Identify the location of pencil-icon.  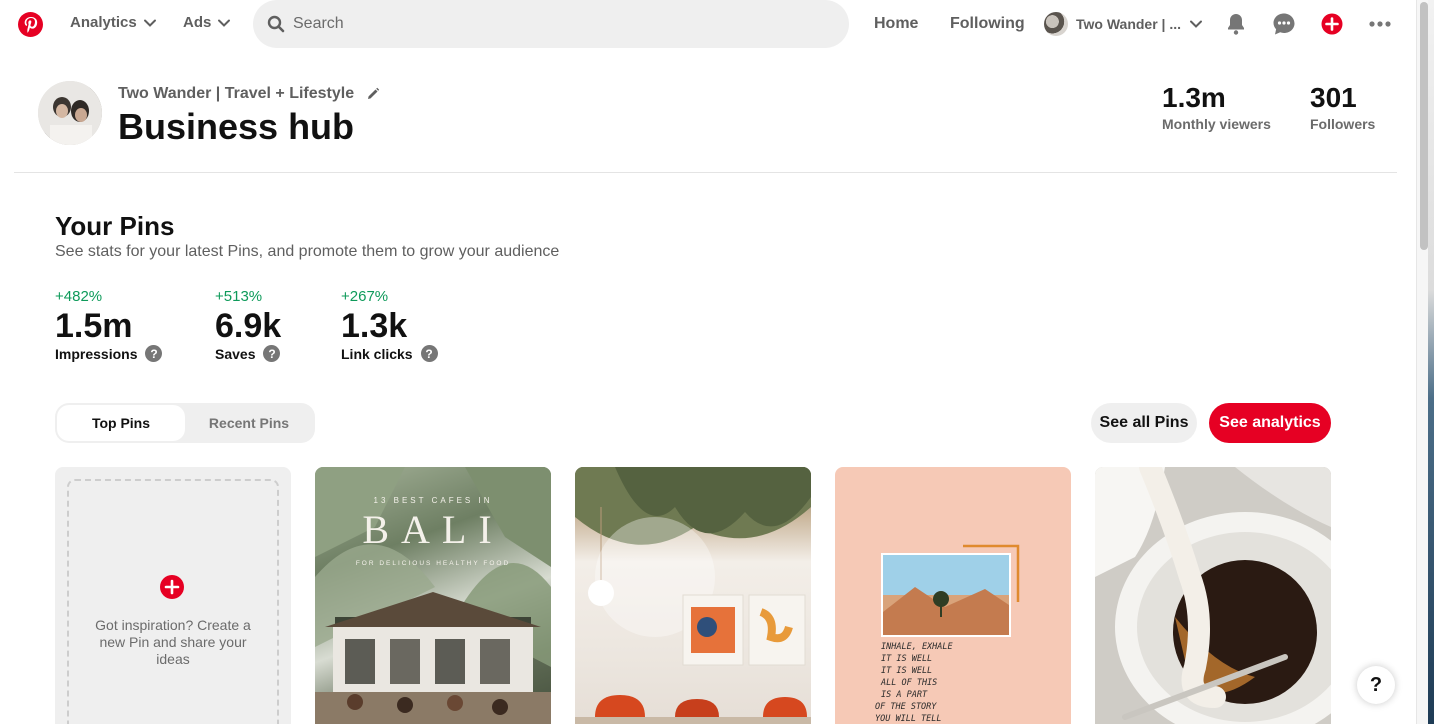
(373, 94).